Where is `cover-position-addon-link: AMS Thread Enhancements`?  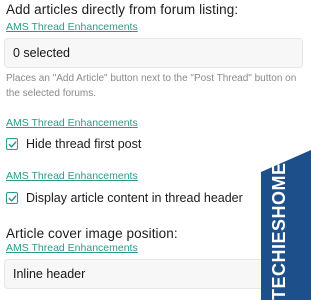
cover-position-addon-link: AMS Thread Enhancements is located at coordinates (72, 248).